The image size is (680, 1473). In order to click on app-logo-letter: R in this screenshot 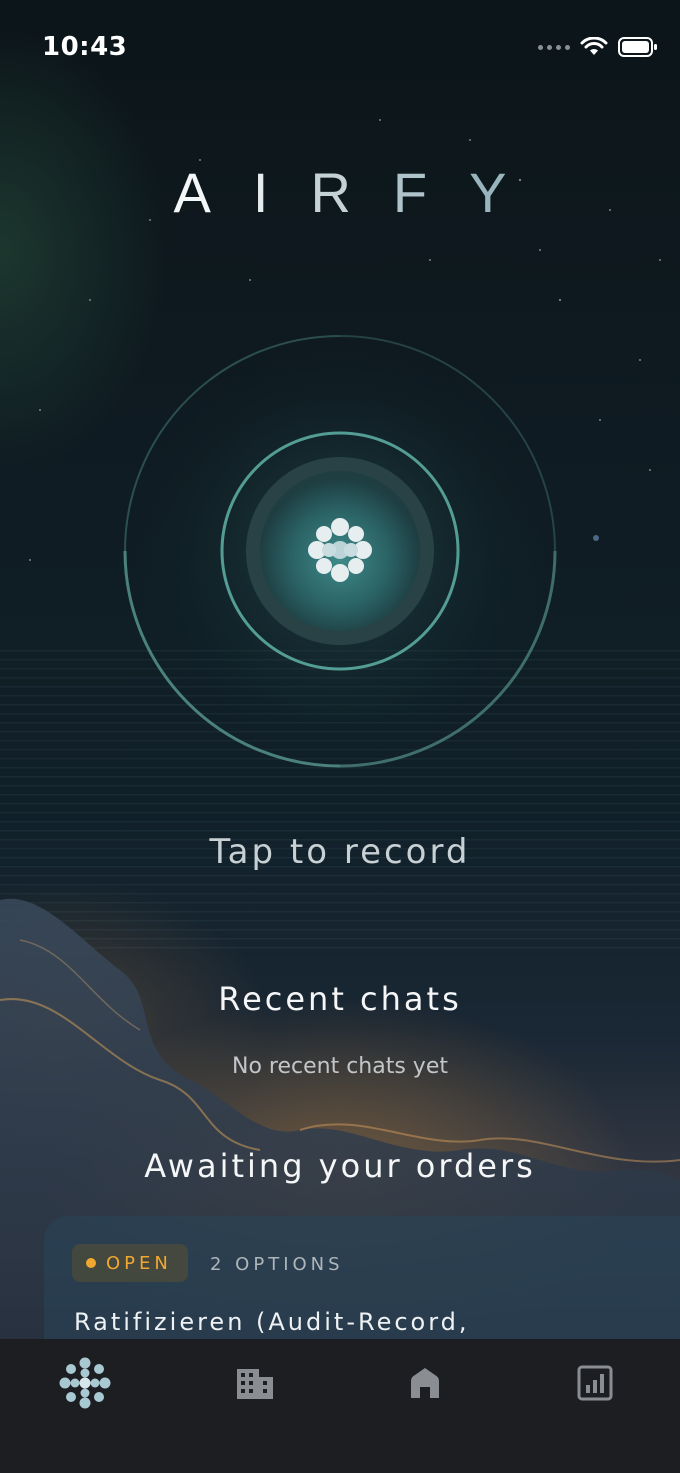, I will do `click(351, 192)`.